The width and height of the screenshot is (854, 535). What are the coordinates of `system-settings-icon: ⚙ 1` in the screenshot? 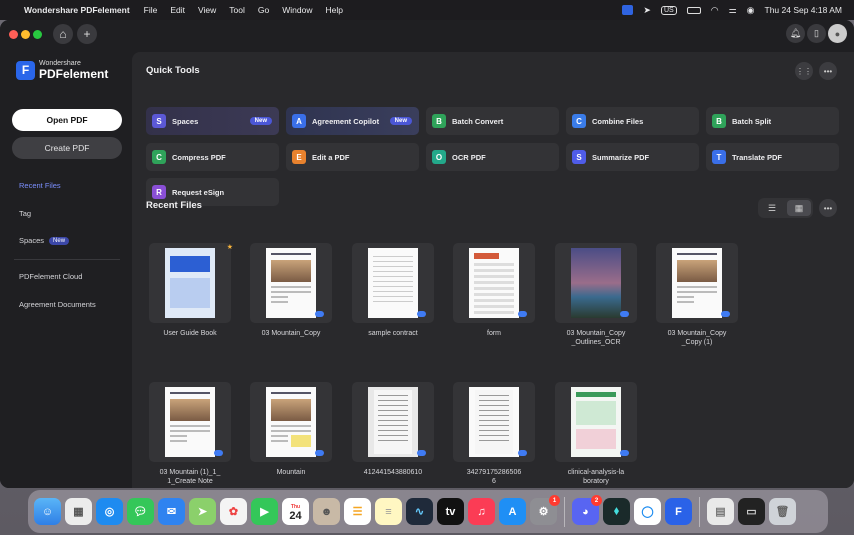 It's located at (545, 510).